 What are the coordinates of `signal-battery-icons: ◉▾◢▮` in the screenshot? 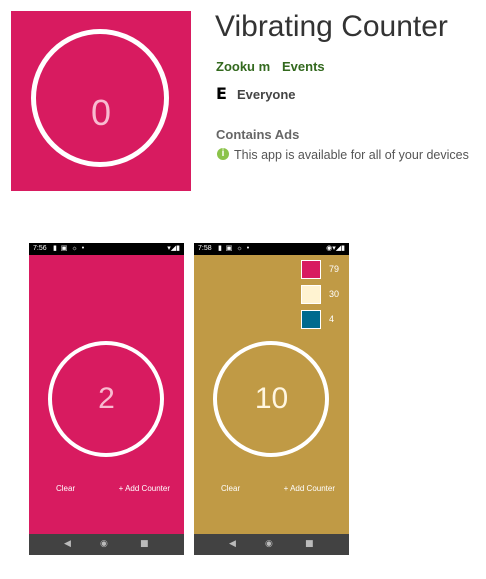 It's located at (335, 248).